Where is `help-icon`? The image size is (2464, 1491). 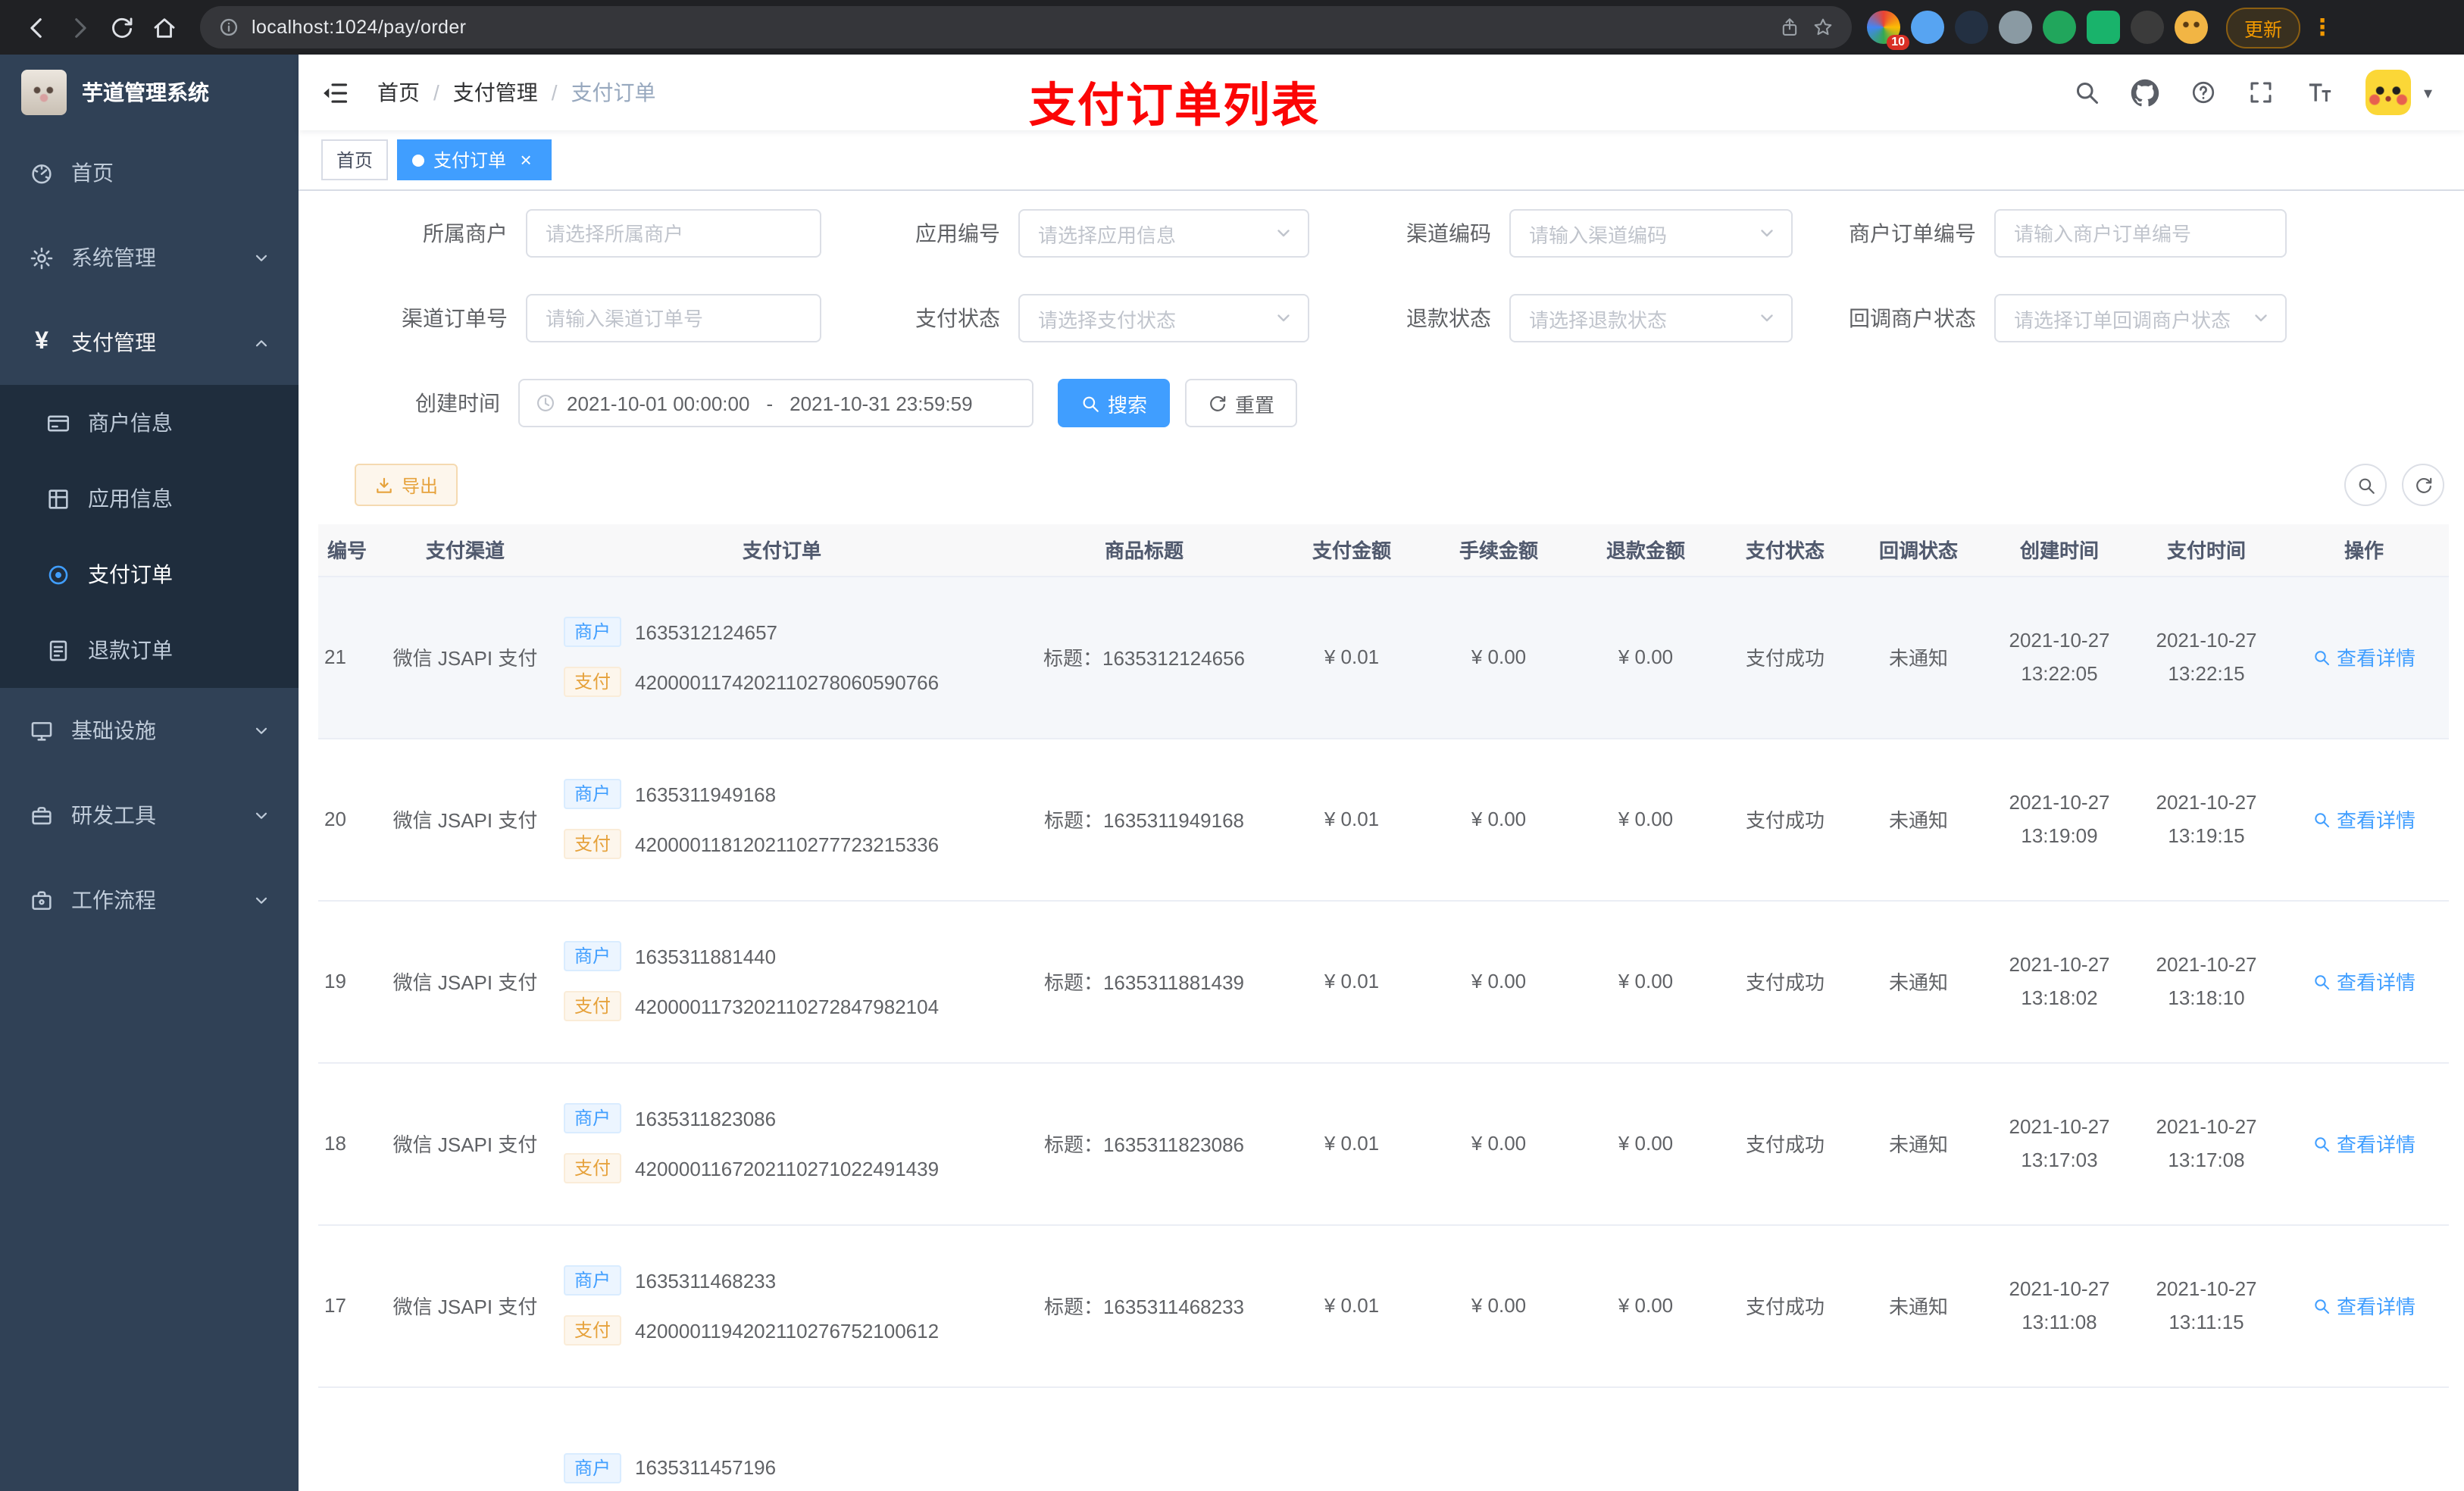 help-icon is located at coordinates (2204, 92).